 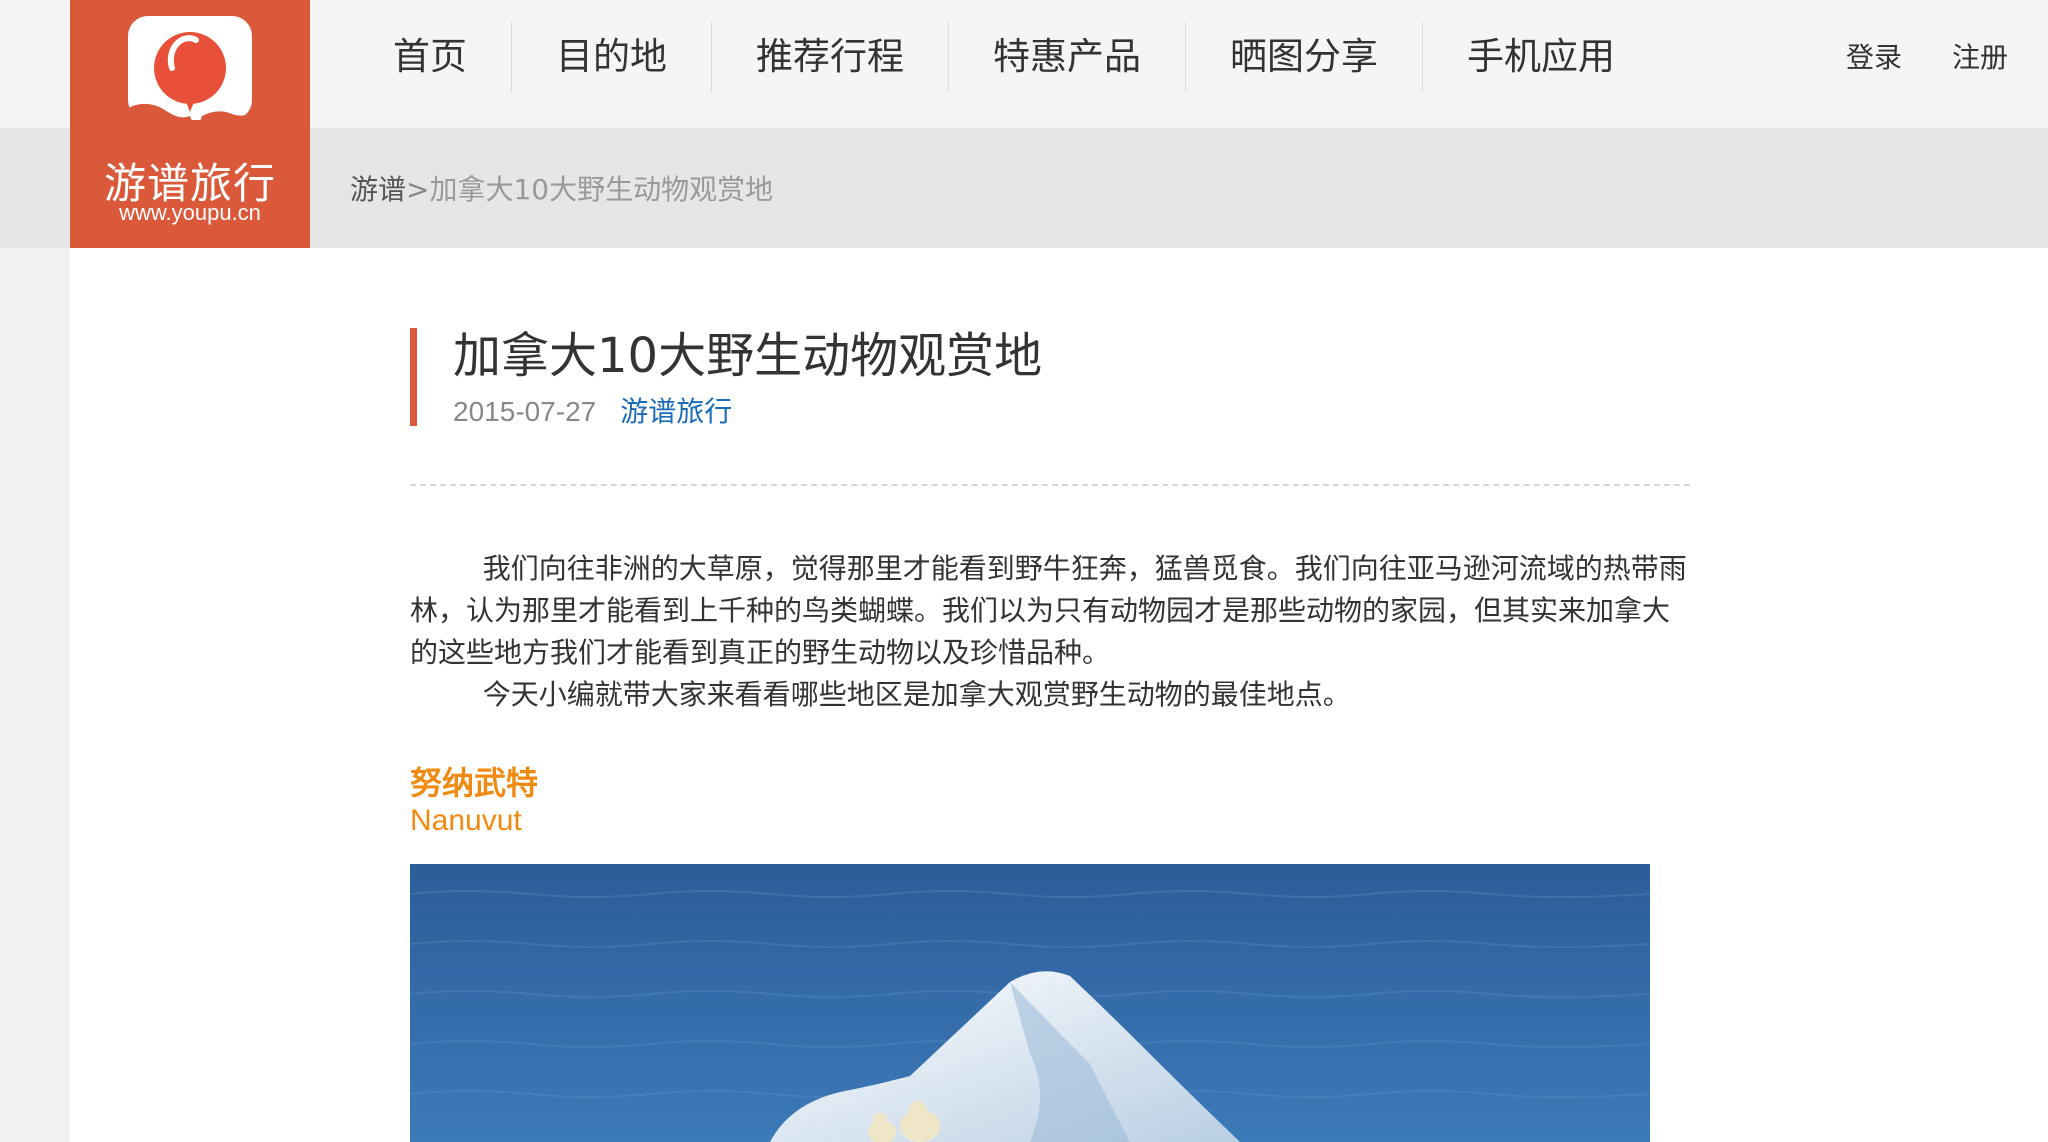 What do you see at coordinates (190, 75) in the screenshot?
I see `balloon-logo-icon` at bounding box center [190, 75].